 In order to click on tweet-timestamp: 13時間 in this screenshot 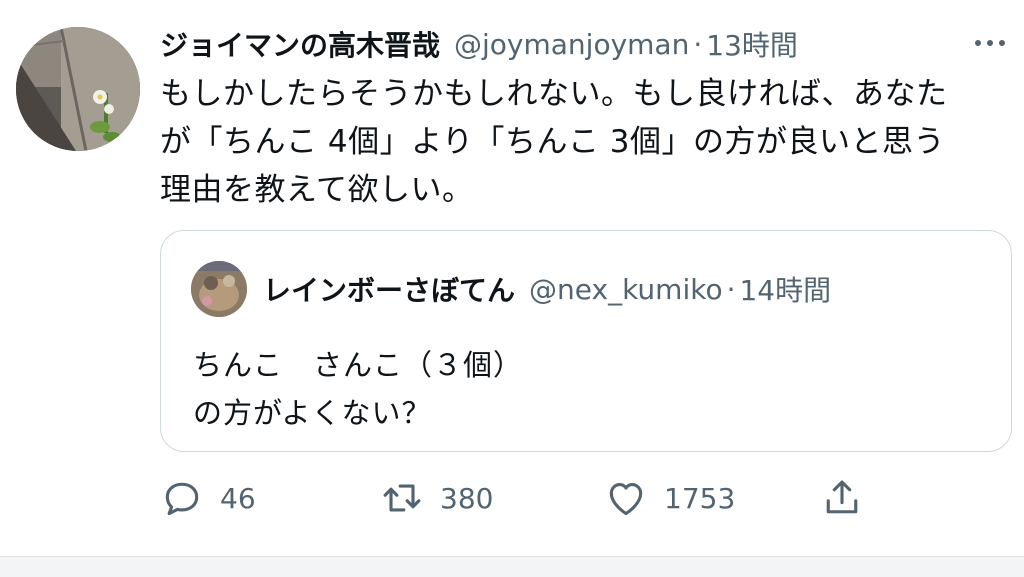, I will do `click(752, 44)`.